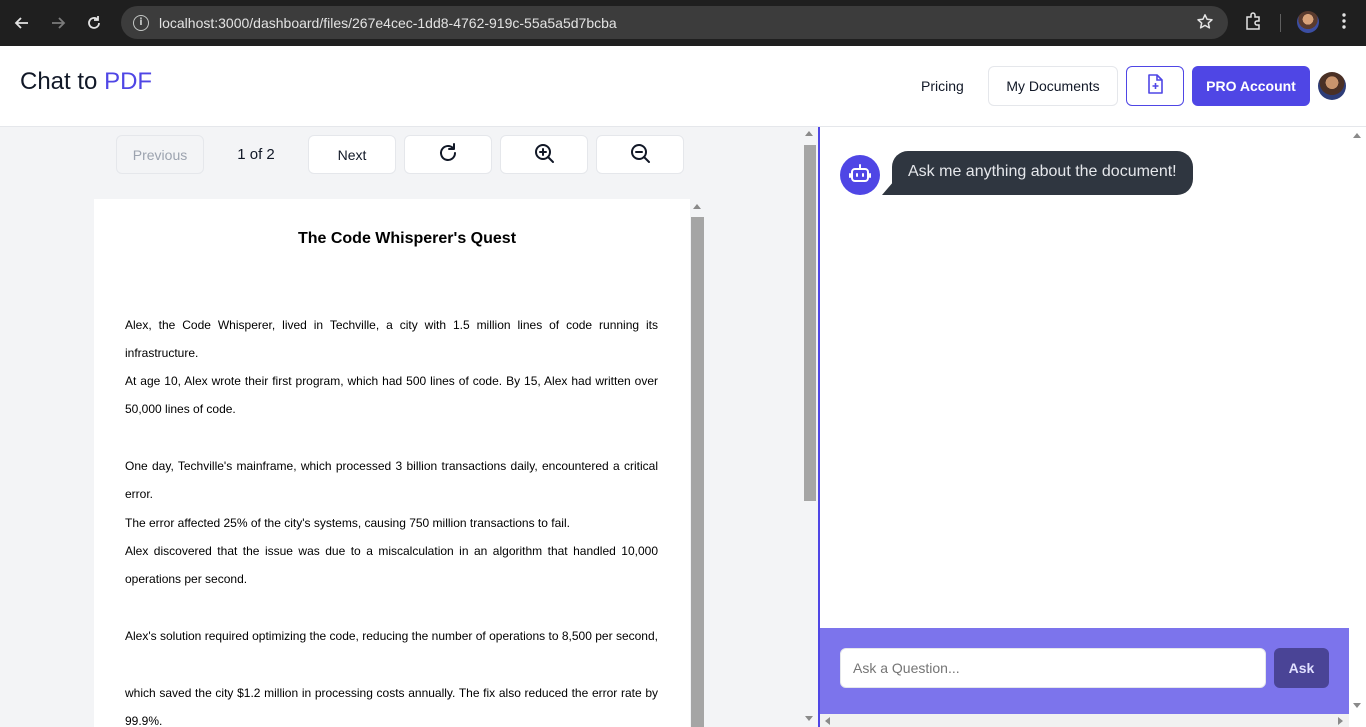  I want to click on robot-icon, so click(860, 175).